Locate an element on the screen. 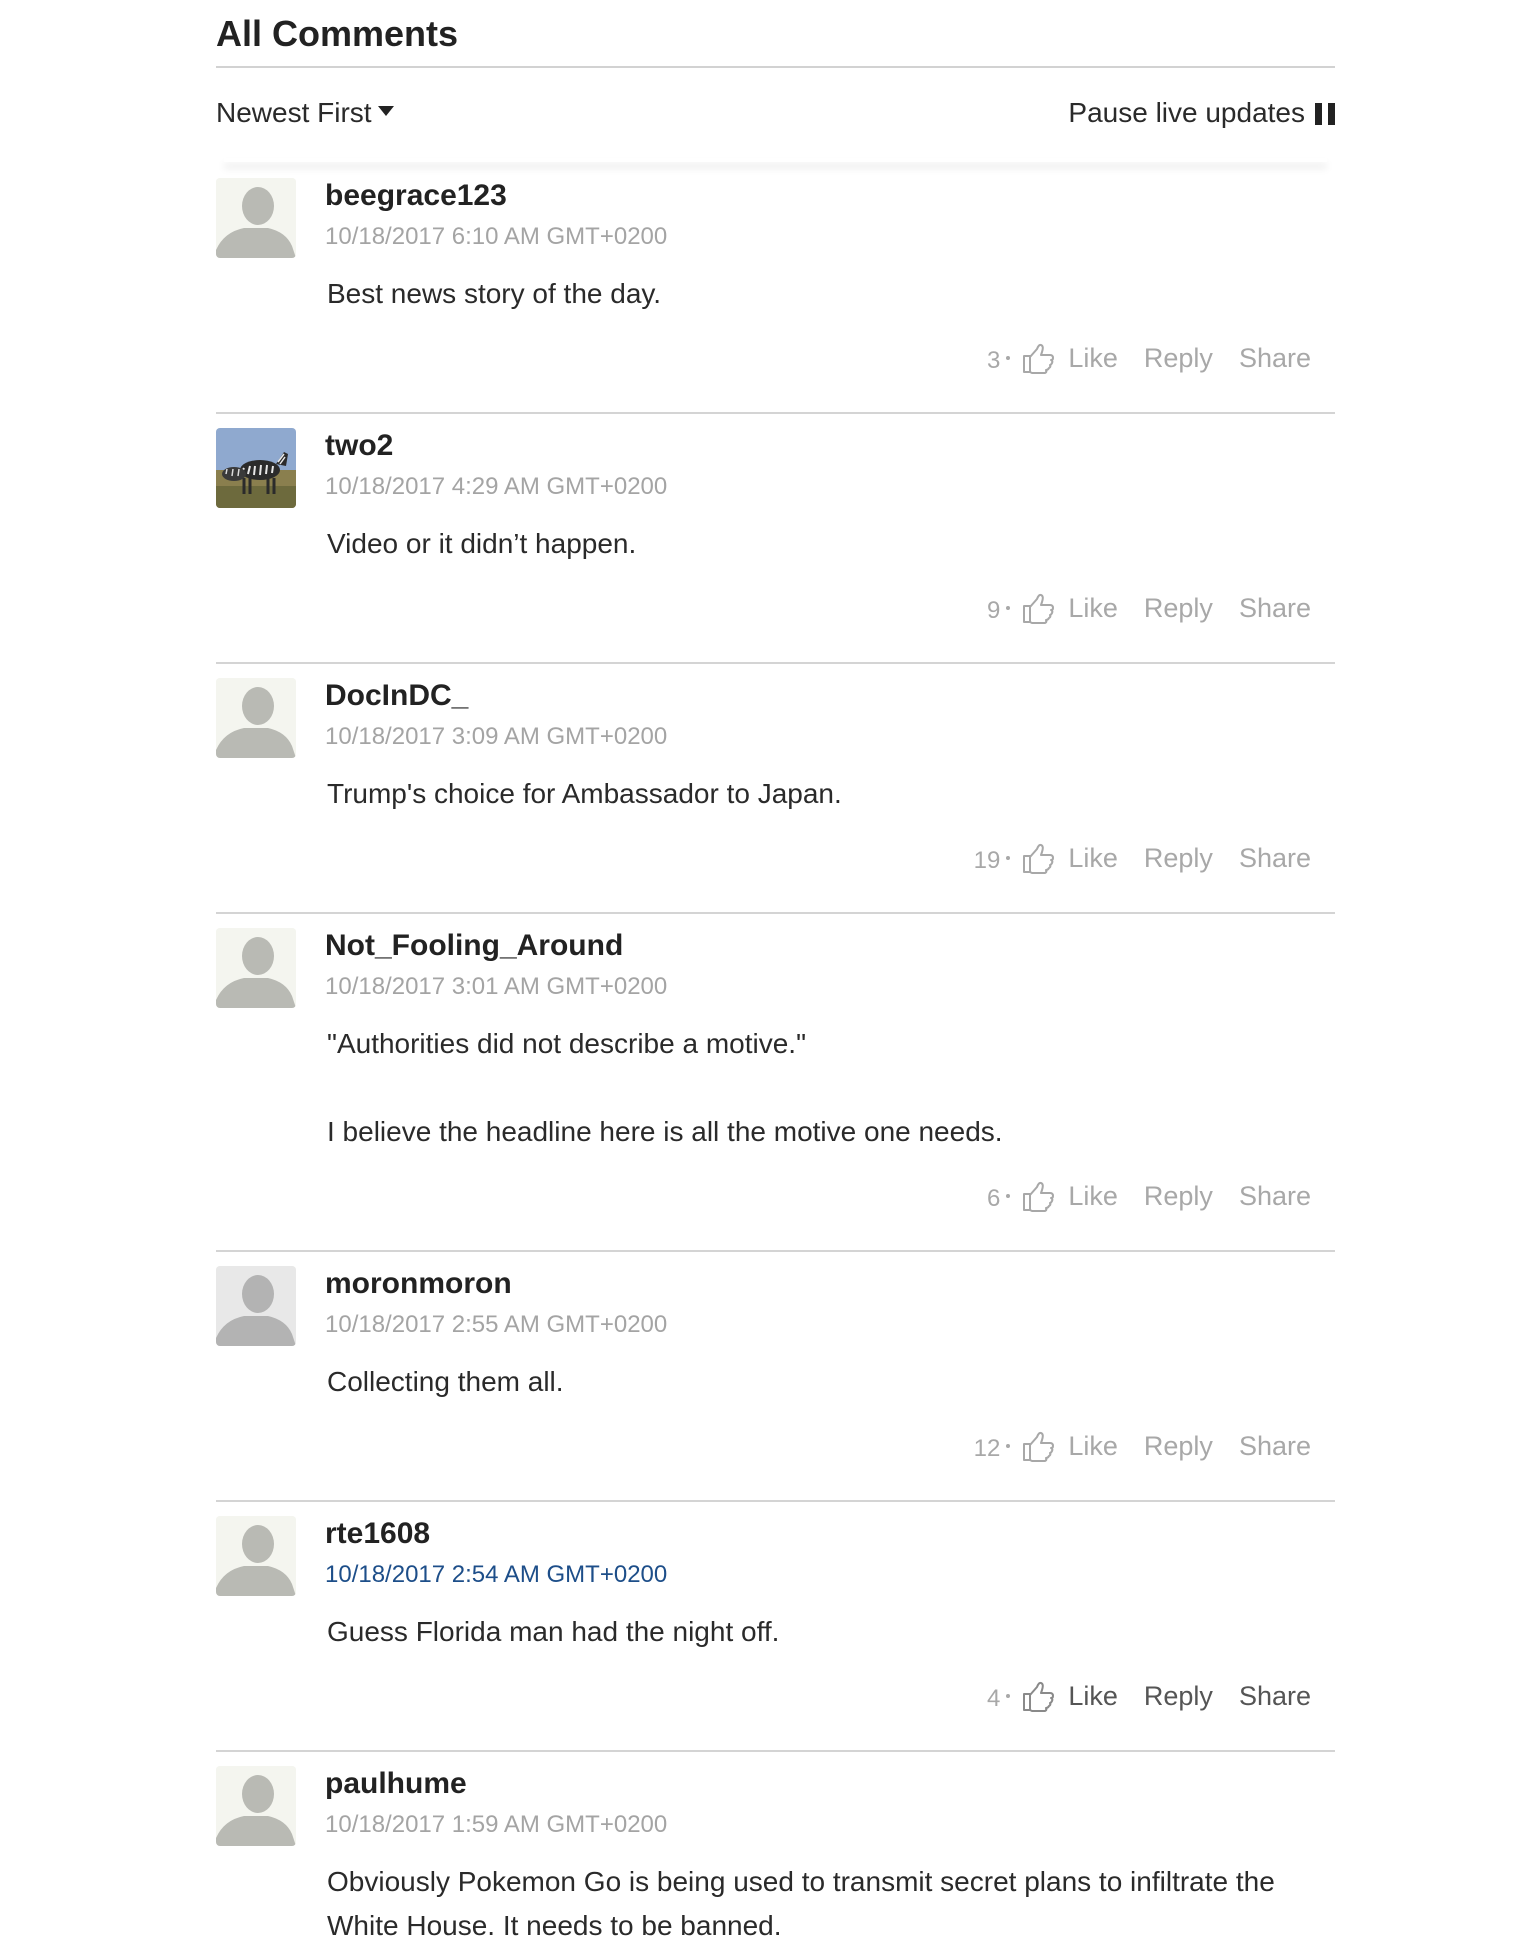 The height and width of the screenshot is (1946, 1536). comment-paragraph: Guess Florida man had the night off. is located at coordinates (553, 1631).